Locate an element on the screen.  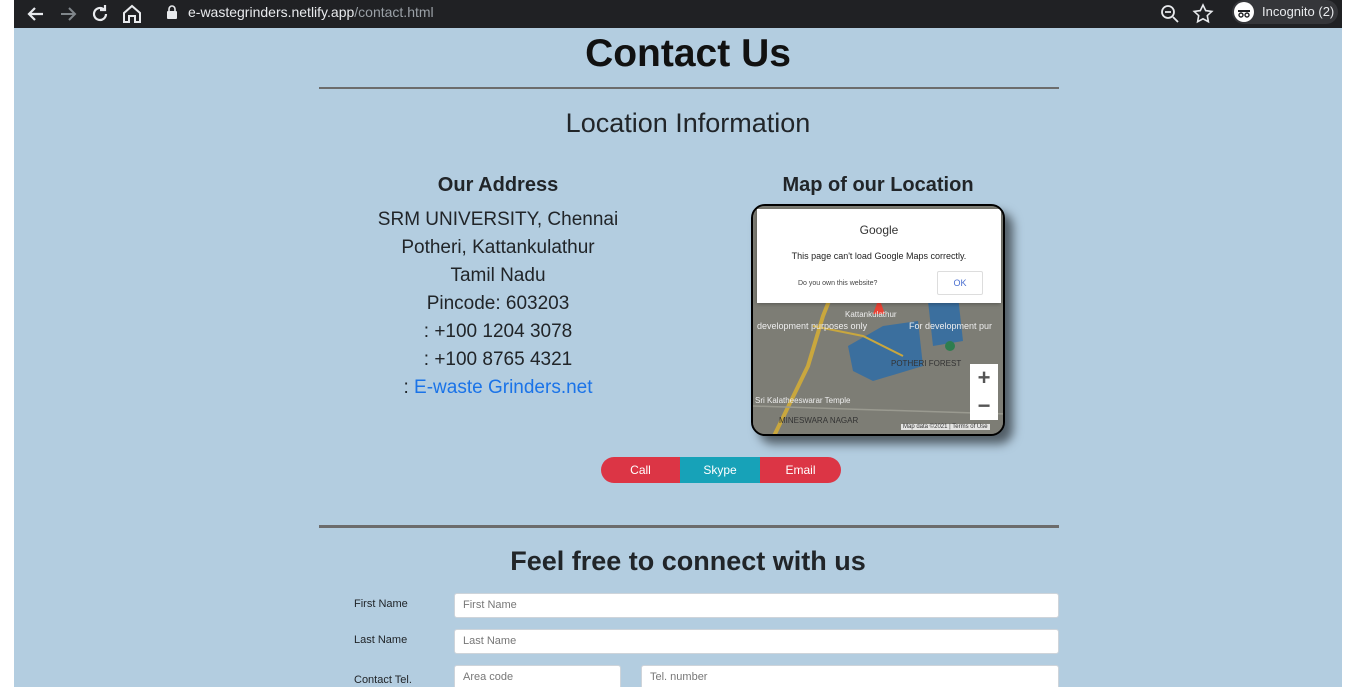
location-heading: Location Information is located at coordinates (688, 123).